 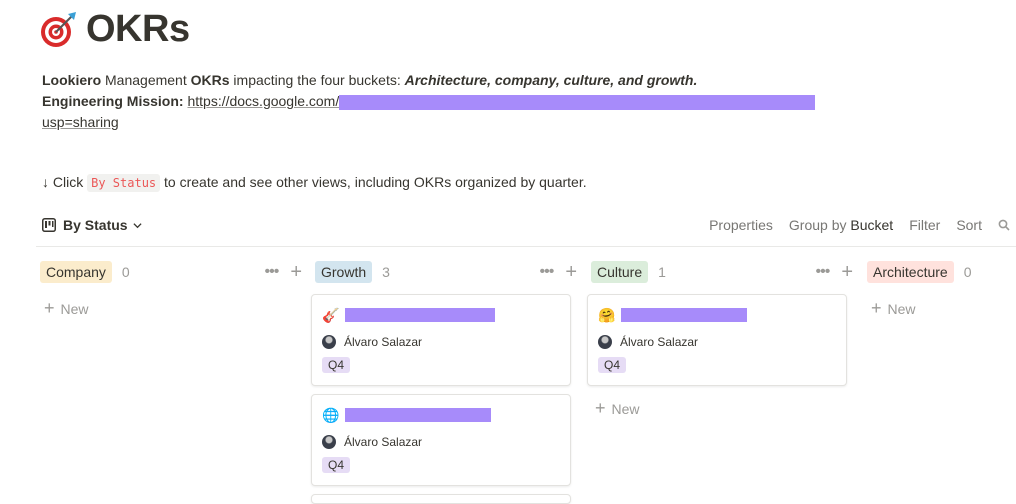 I want to click on okr-card-partial, so click(x=441, y=499).